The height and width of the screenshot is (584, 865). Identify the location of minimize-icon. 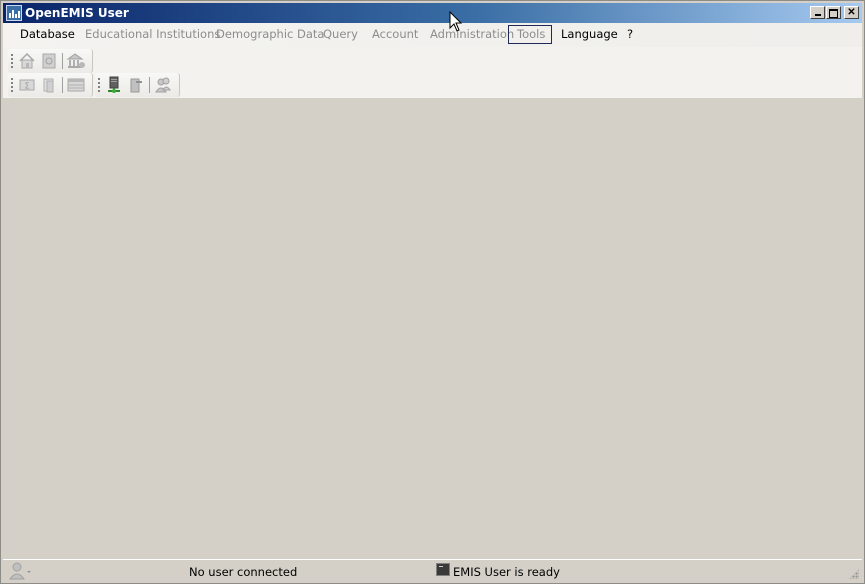
(817, 15).